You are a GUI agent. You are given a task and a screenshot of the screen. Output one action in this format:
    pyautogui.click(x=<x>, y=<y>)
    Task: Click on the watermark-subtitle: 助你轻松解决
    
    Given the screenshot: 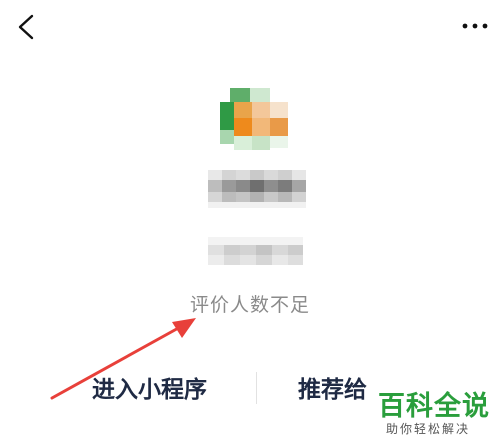 What is the action you would take?
    pyautogui.click(x=428, y=429)
    